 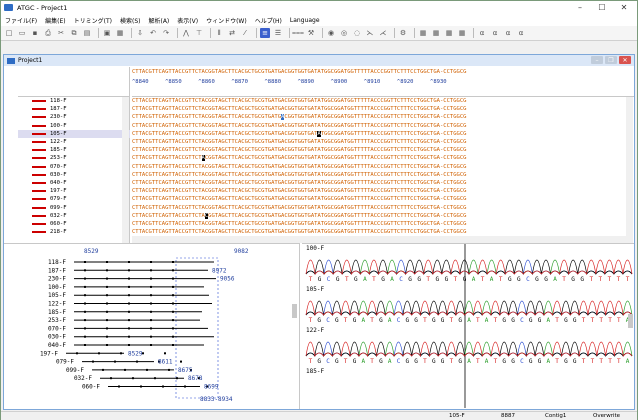 I want to click on find-icon: ◉, so click(x=331, y=33).